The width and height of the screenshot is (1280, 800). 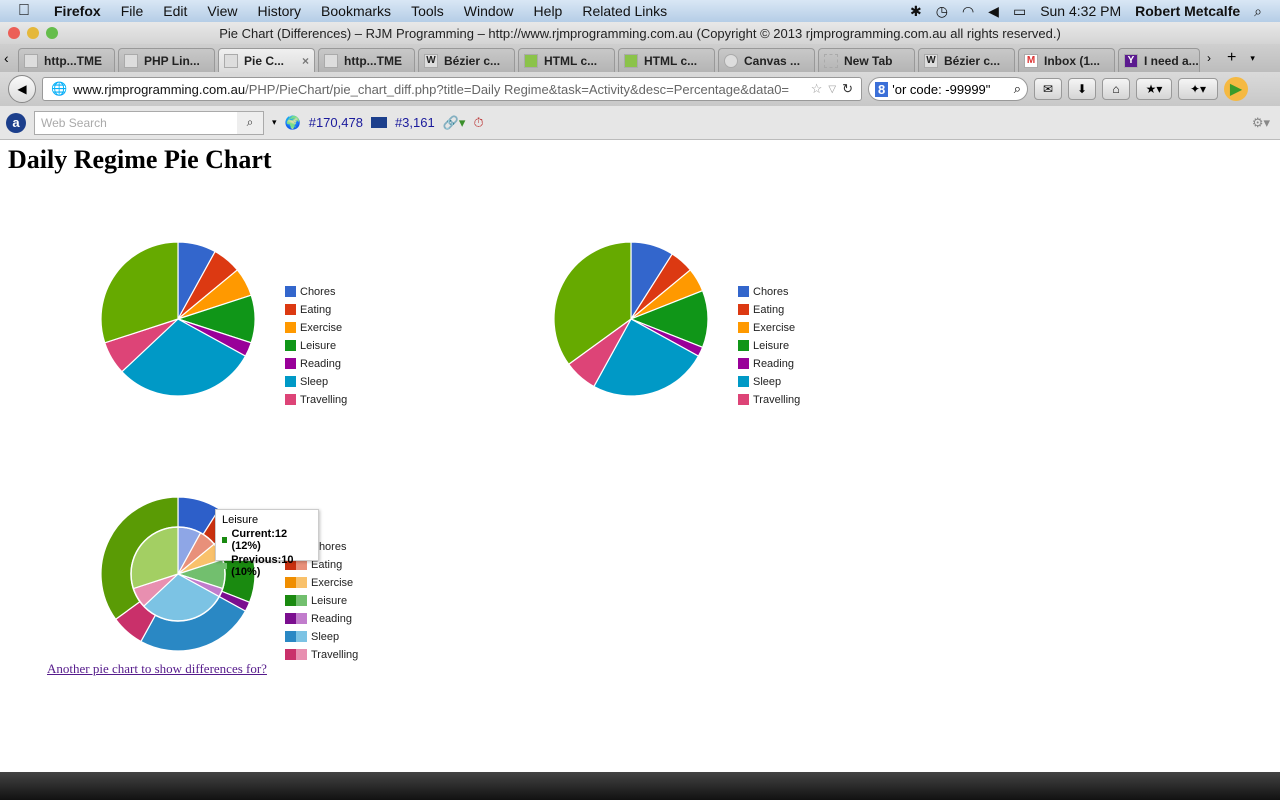 I want to click on search-box: 8 'or code: -99999" ⌕, so click(x=948, y=89).